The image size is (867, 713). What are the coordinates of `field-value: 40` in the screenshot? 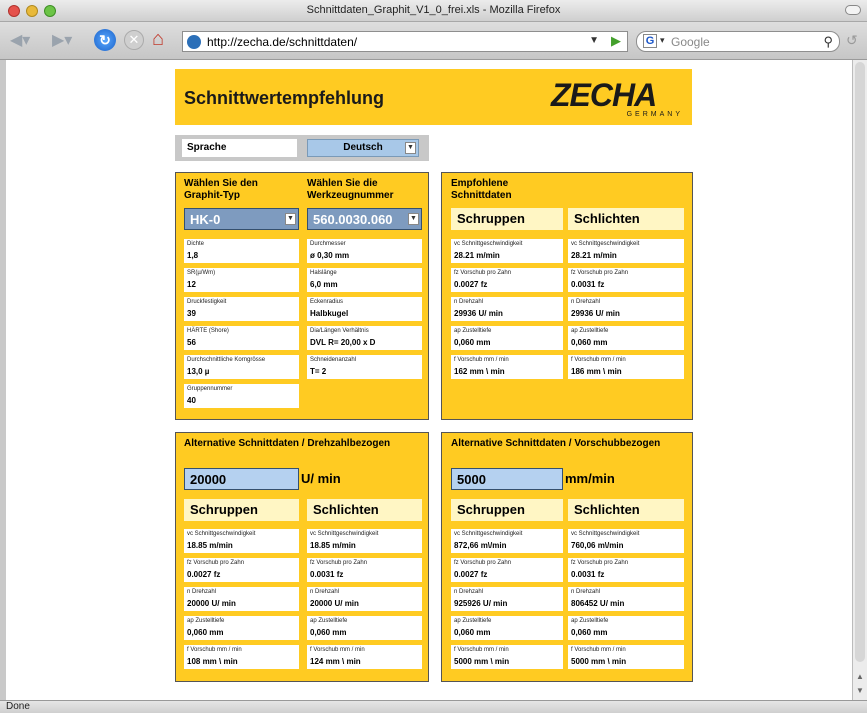 It's located at (191, 400).